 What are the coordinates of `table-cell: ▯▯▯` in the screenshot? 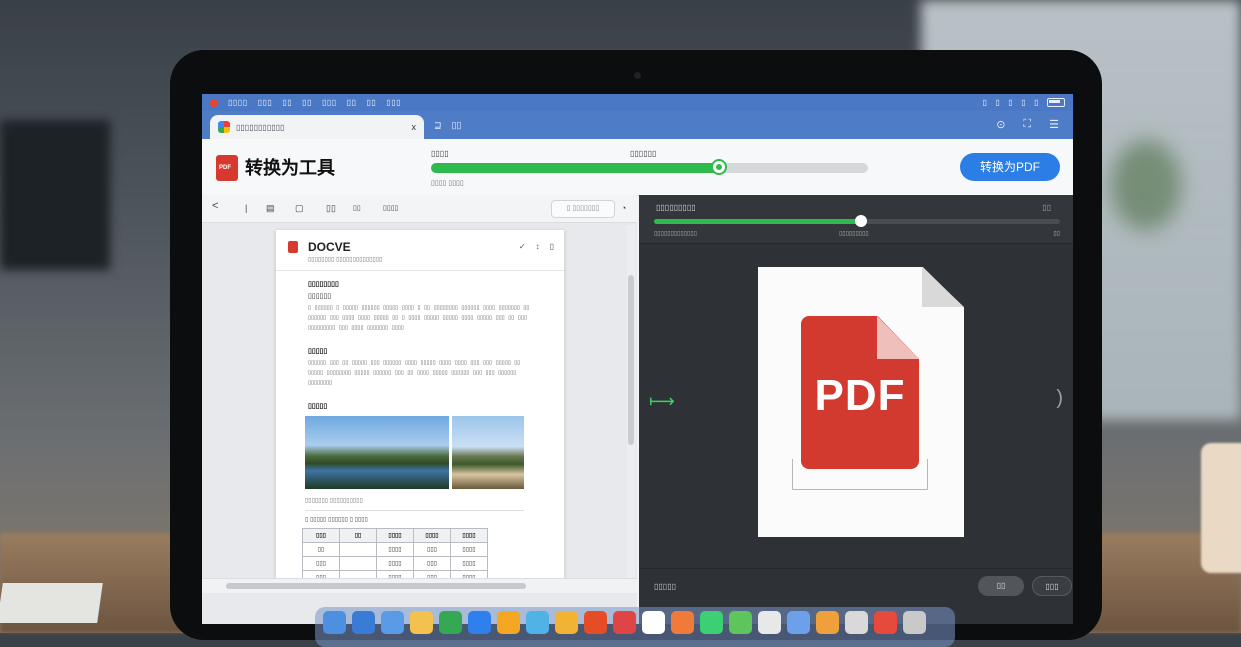 It's located at (432, 563).